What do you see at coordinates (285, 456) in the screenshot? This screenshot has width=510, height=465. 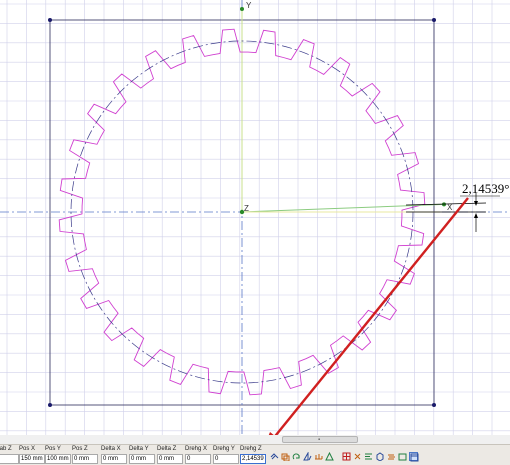 I see `copy-icon` at bounding box center [285, 456].